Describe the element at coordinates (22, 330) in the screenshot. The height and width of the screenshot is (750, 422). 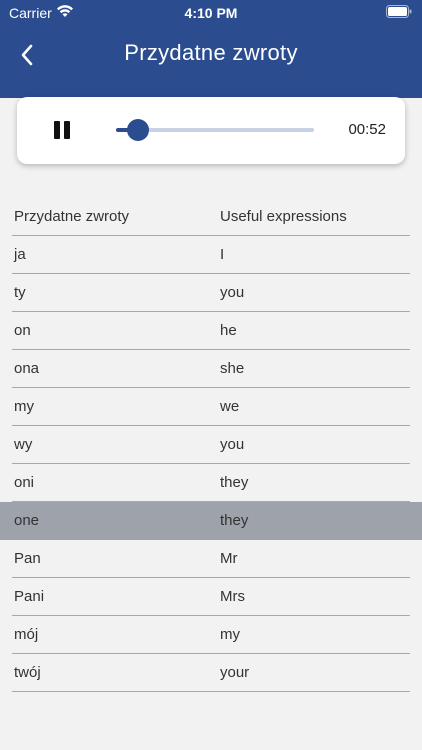
I see `polish-cell: on` at that location.